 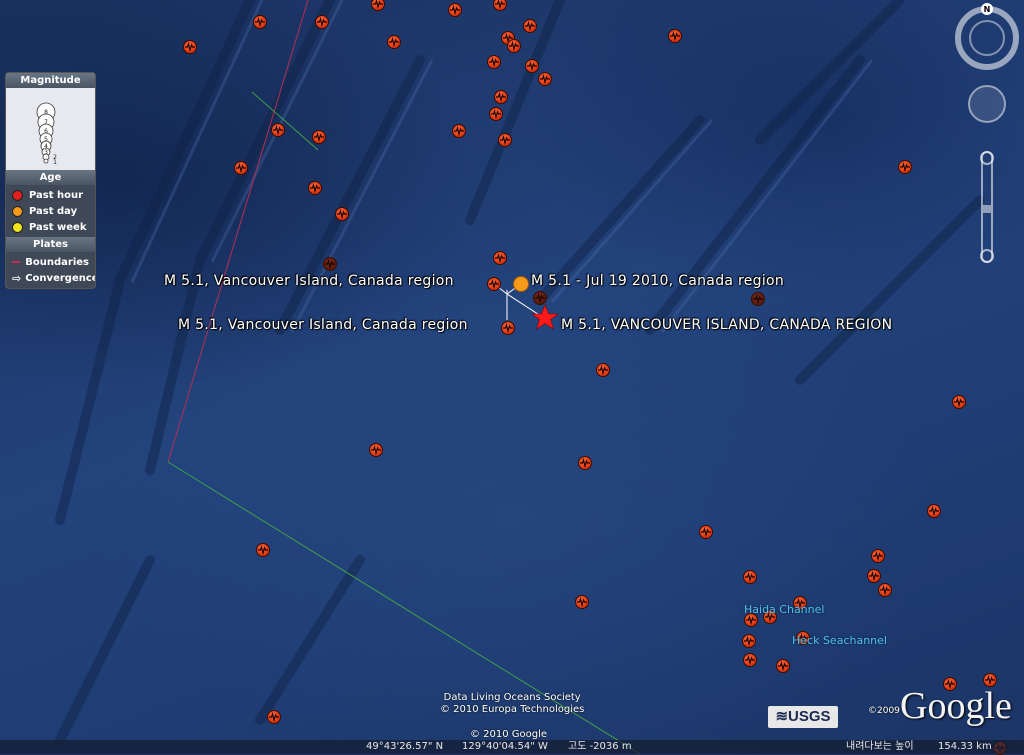 I want to click on attribution-line: © 2010 Europa Technologies, so click(x=512, y=709).